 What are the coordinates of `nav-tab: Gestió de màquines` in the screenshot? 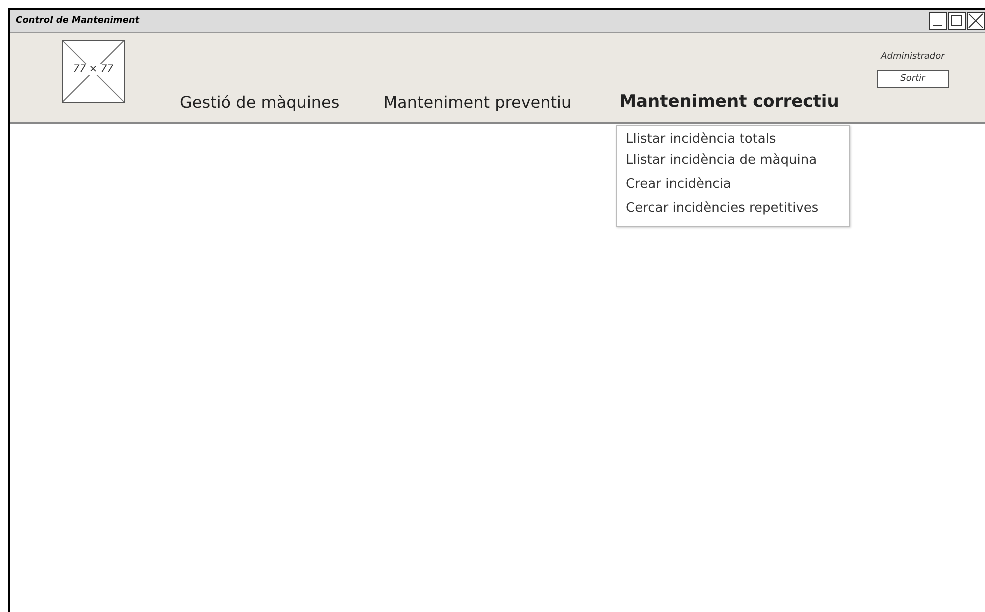 It's located at (260, 102).